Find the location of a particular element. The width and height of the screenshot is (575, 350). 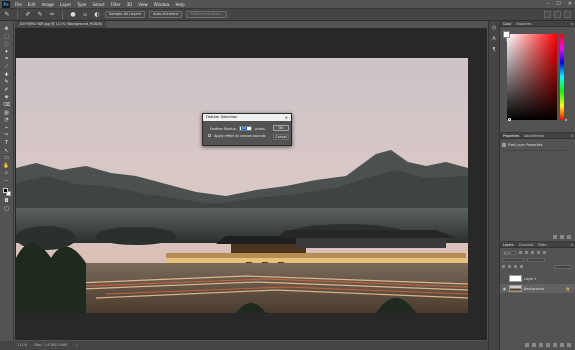

tab-properties: Properties is located at coordinates (511, 136).